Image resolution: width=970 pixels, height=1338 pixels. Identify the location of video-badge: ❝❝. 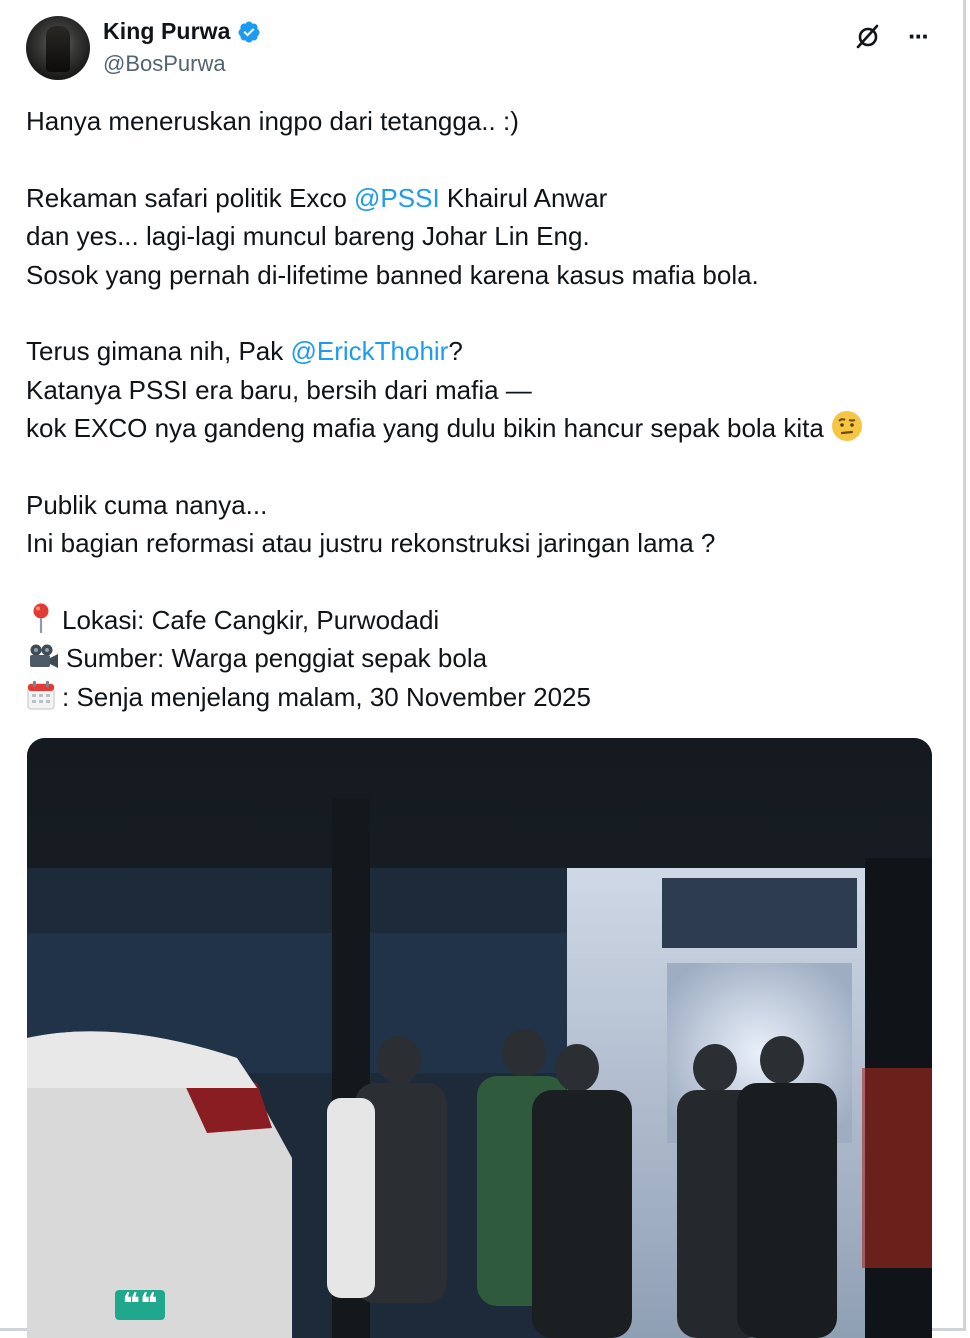
(140, 1305).